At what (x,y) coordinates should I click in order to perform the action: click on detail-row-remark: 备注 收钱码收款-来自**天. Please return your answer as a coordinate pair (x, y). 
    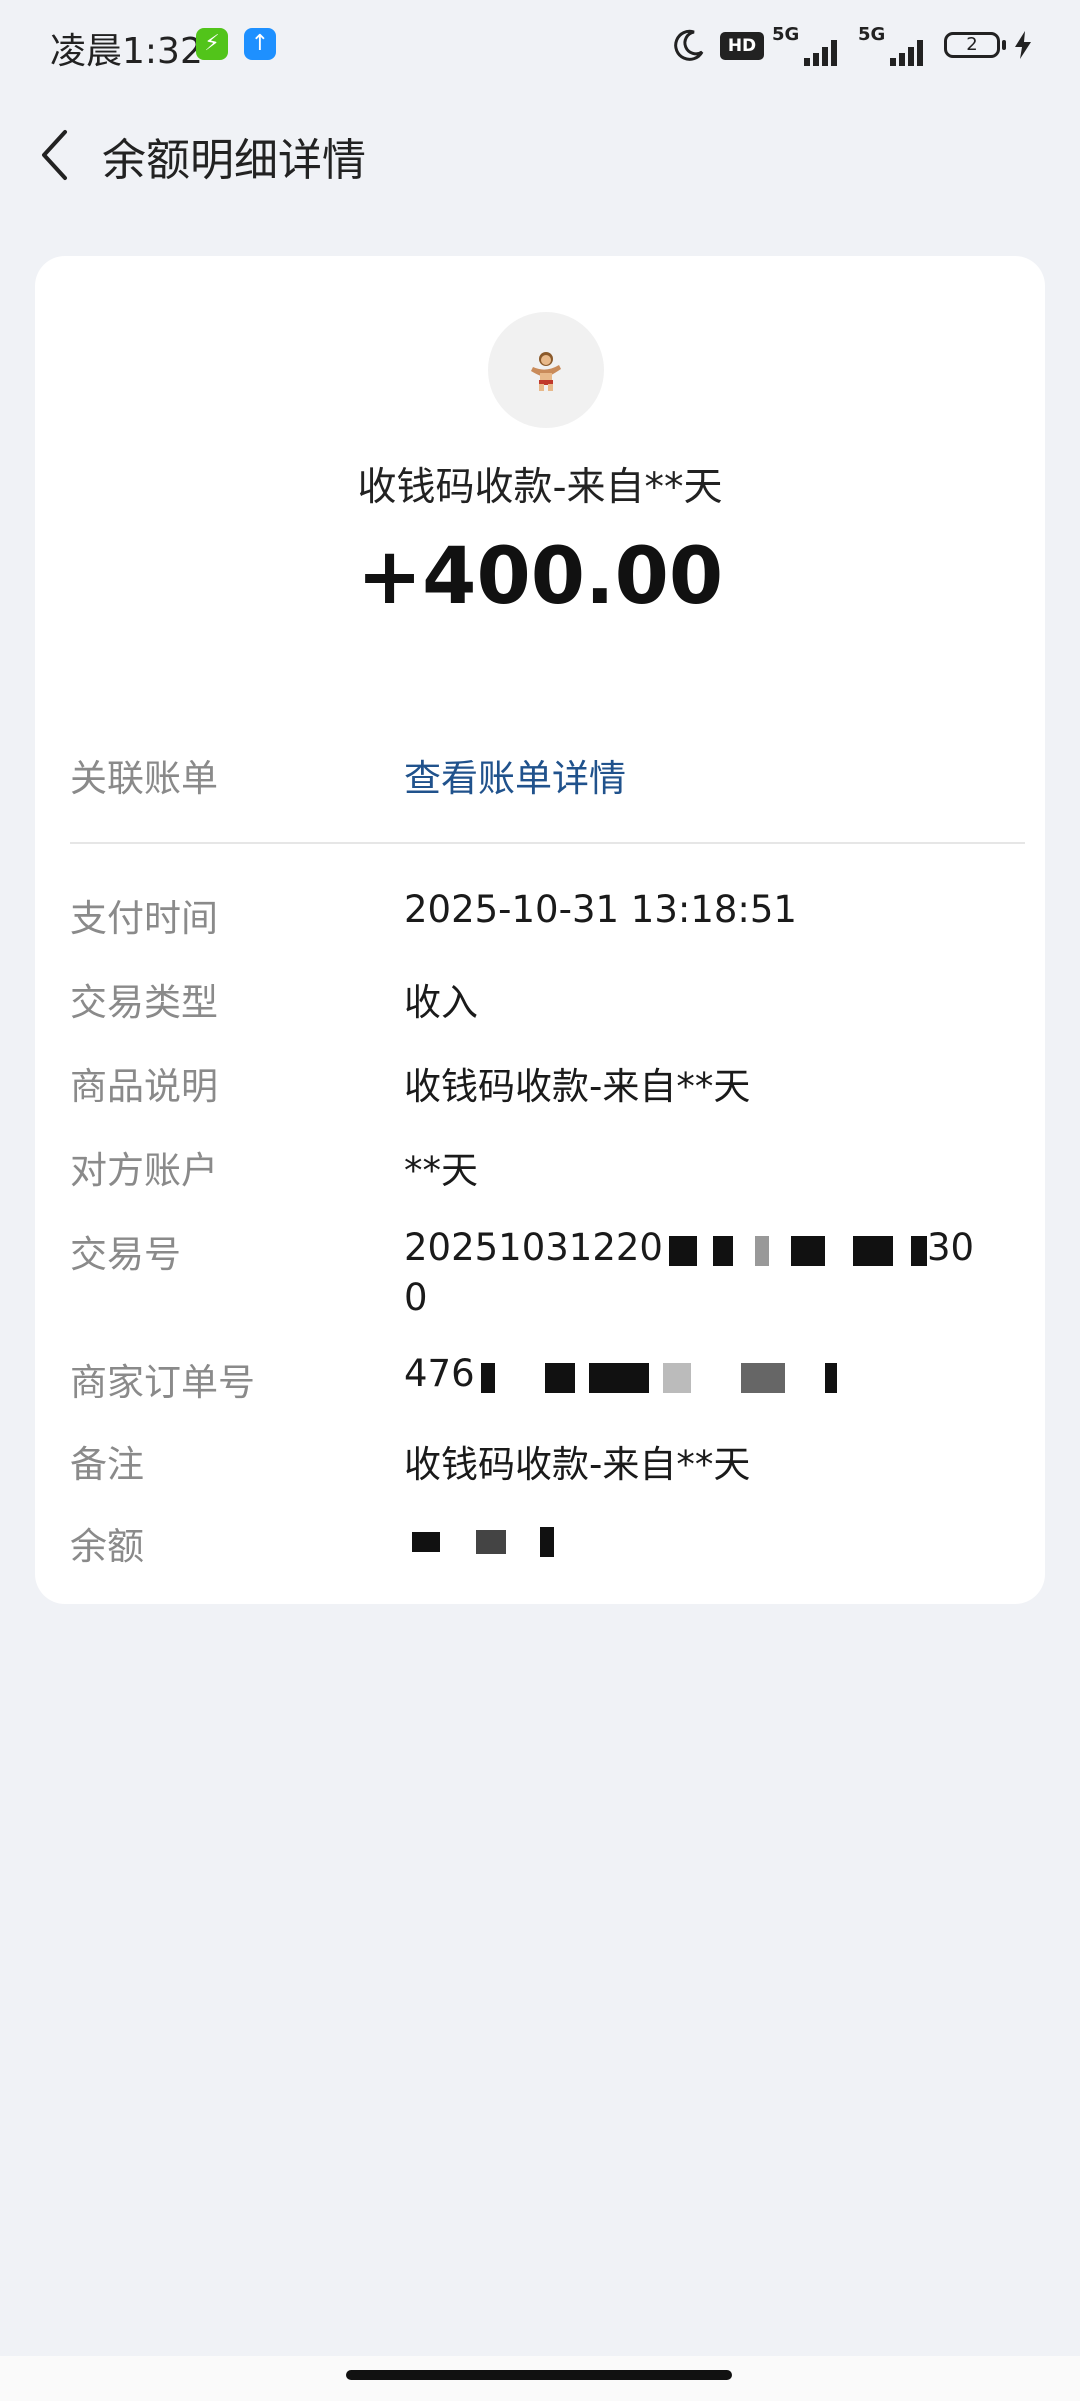
    Looking at the image, I should click on (540, 1464).